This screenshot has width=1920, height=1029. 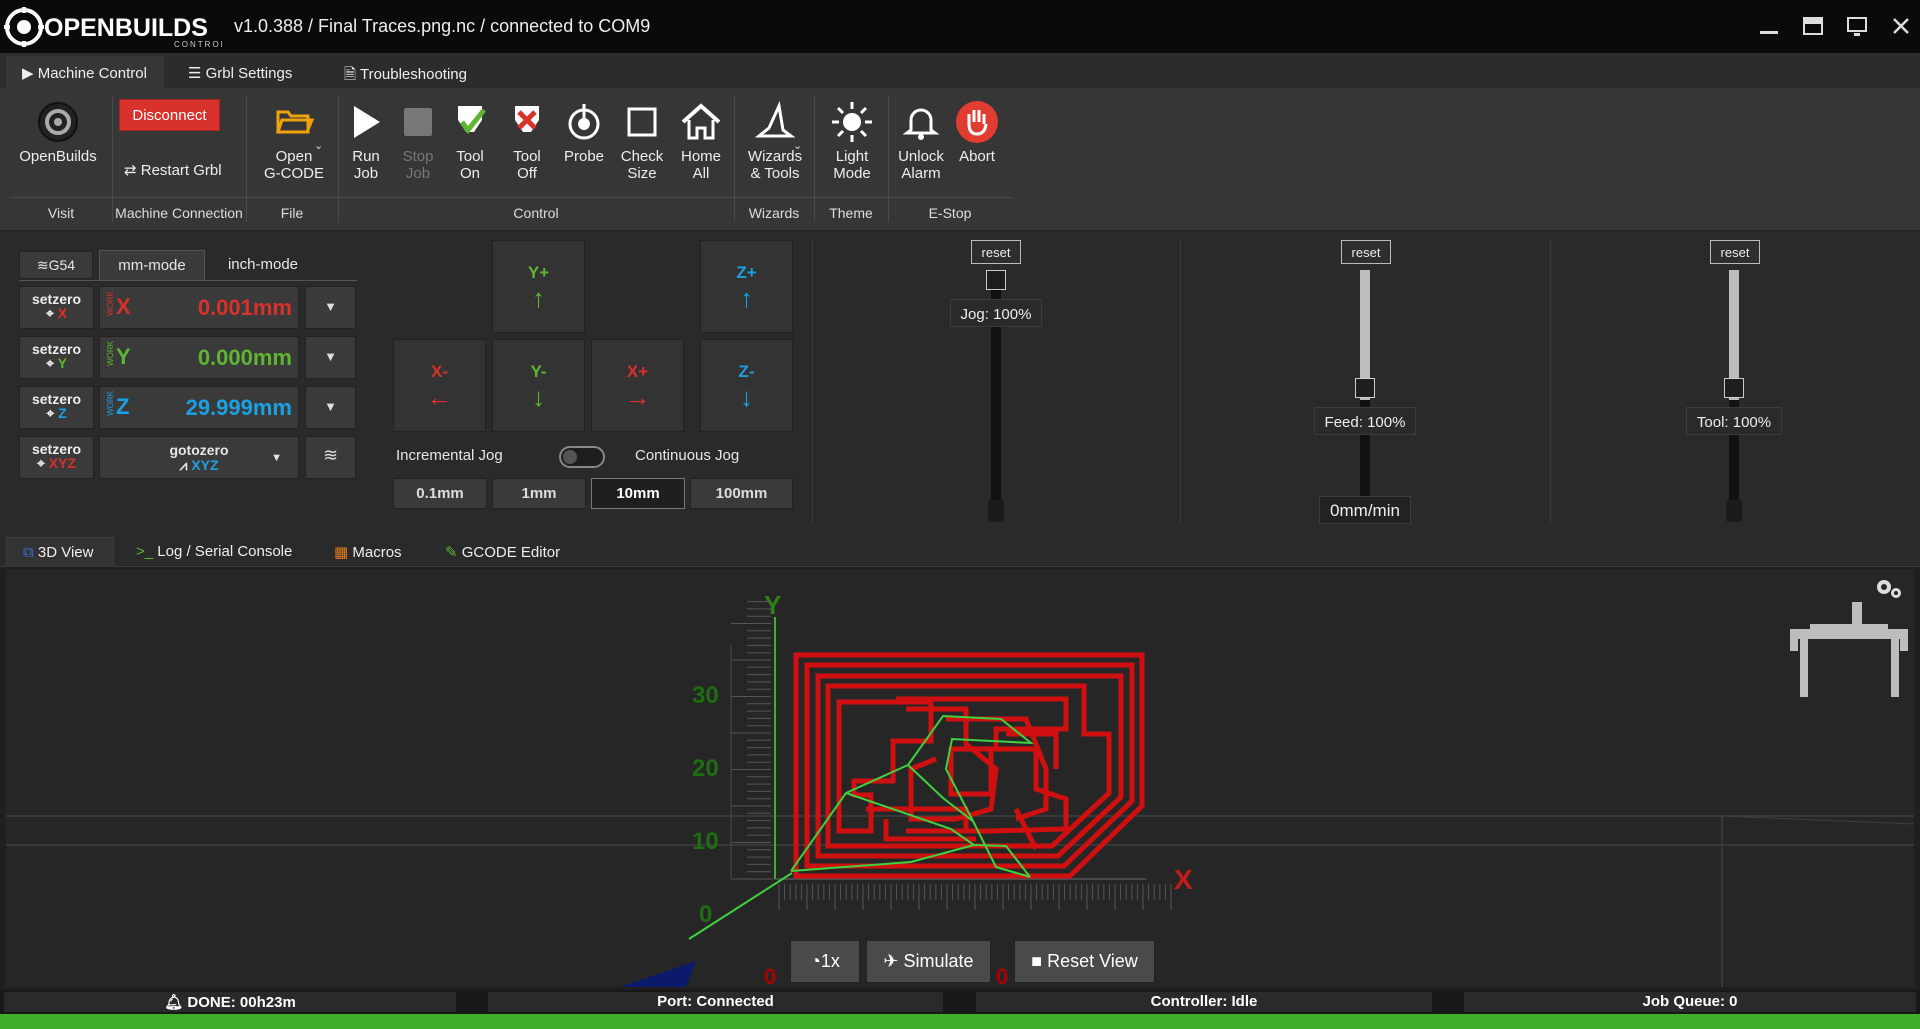 I want to click on restart-grbl-button: ⇄ Restart Grbl, so click(x=184, y=172).